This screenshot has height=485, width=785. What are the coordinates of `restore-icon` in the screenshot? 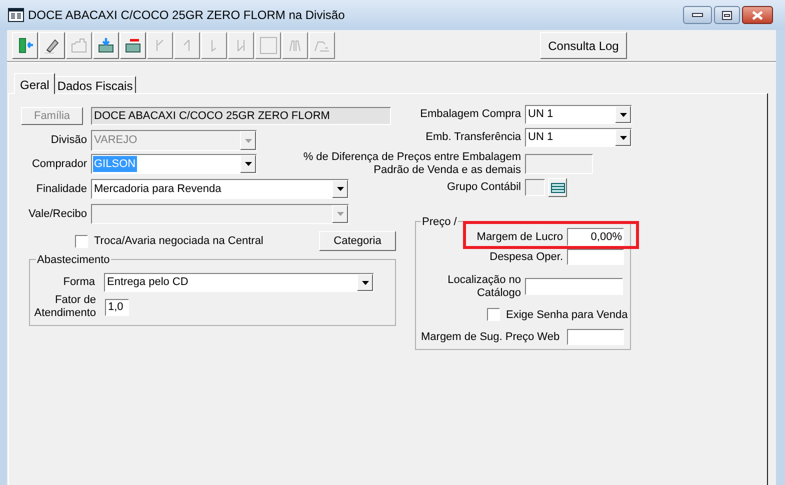 It's located at (727, 15).